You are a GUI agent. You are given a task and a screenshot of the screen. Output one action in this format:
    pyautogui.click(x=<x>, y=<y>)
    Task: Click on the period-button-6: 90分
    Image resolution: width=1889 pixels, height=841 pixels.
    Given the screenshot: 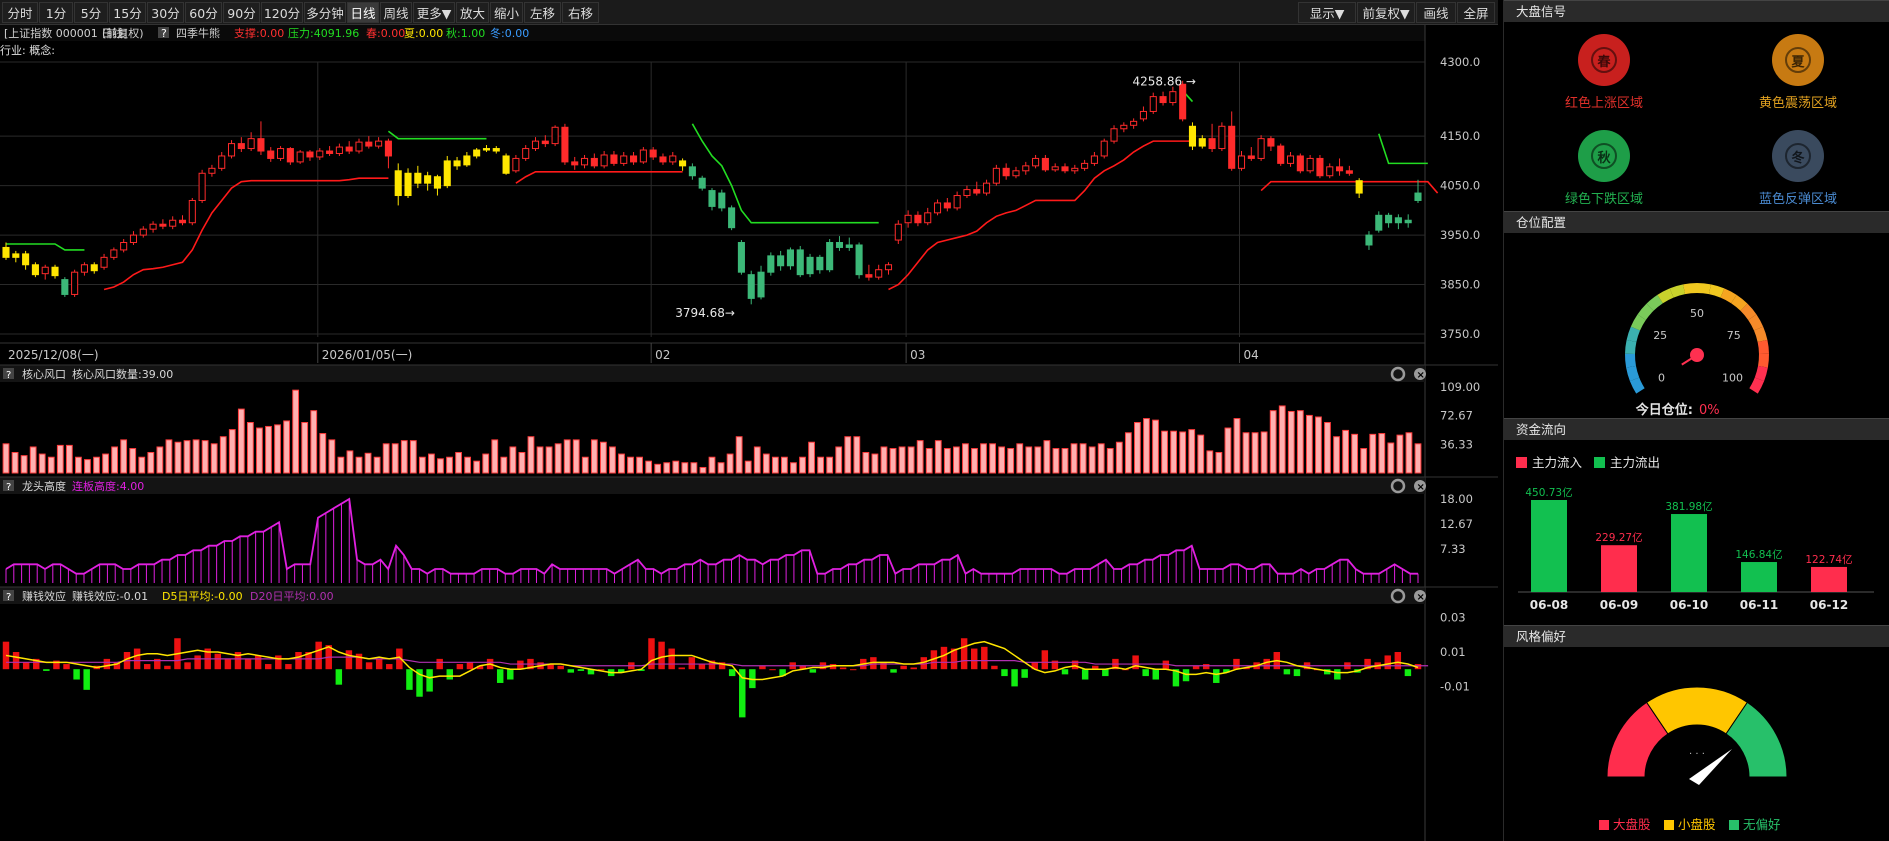 What is the action you would take?
    pyautogui.click(x=241, y=12)
    